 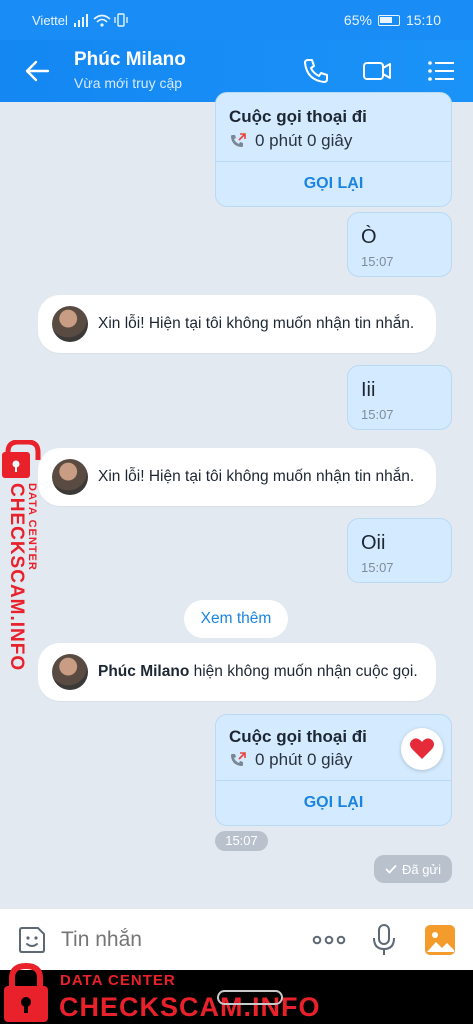 I want to click on message-text: Ò, so click(x=369, y=237).